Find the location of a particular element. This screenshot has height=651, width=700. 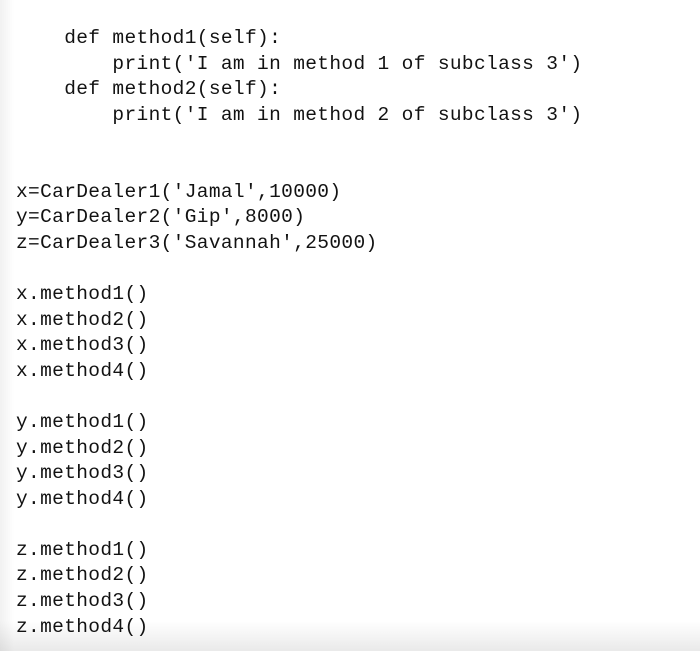

code-line: x.method4() is located at coordinates (82, 370).